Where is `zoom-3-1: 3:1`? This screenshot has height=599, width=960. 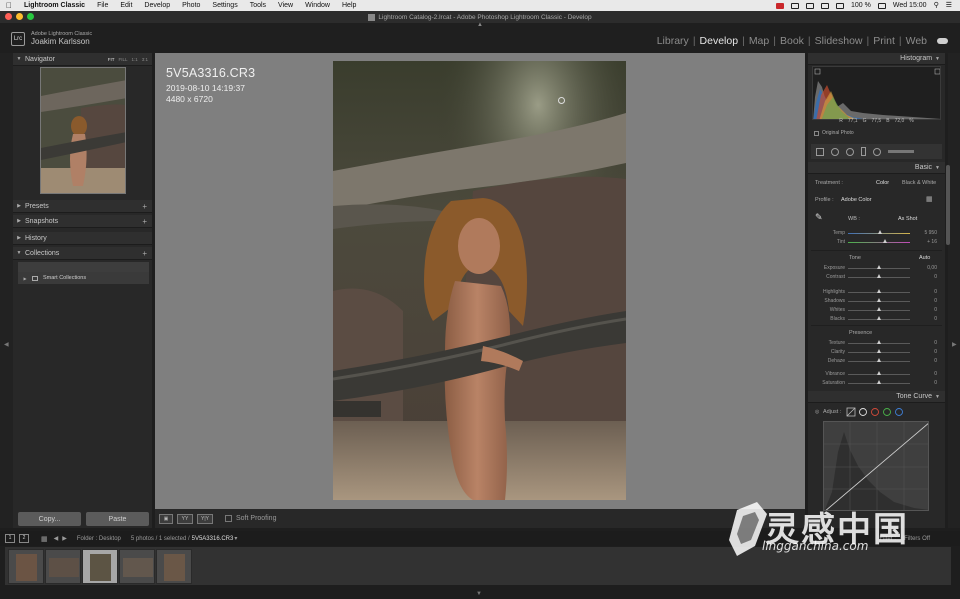
zoom-3-1: 3:1 is located at coordinates (145, 59).